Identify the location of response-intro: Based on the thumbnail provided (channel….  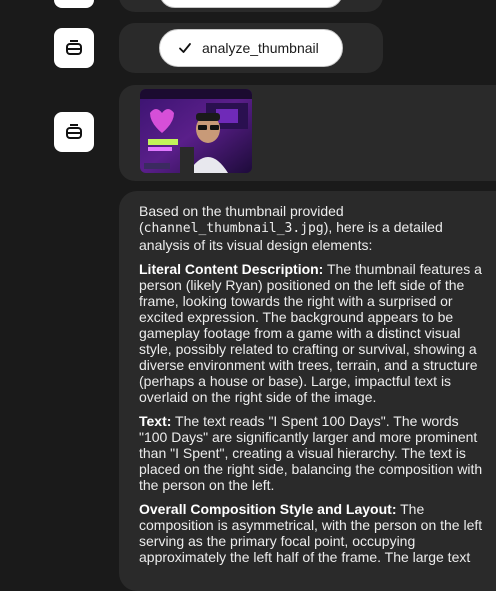
(291, 228).